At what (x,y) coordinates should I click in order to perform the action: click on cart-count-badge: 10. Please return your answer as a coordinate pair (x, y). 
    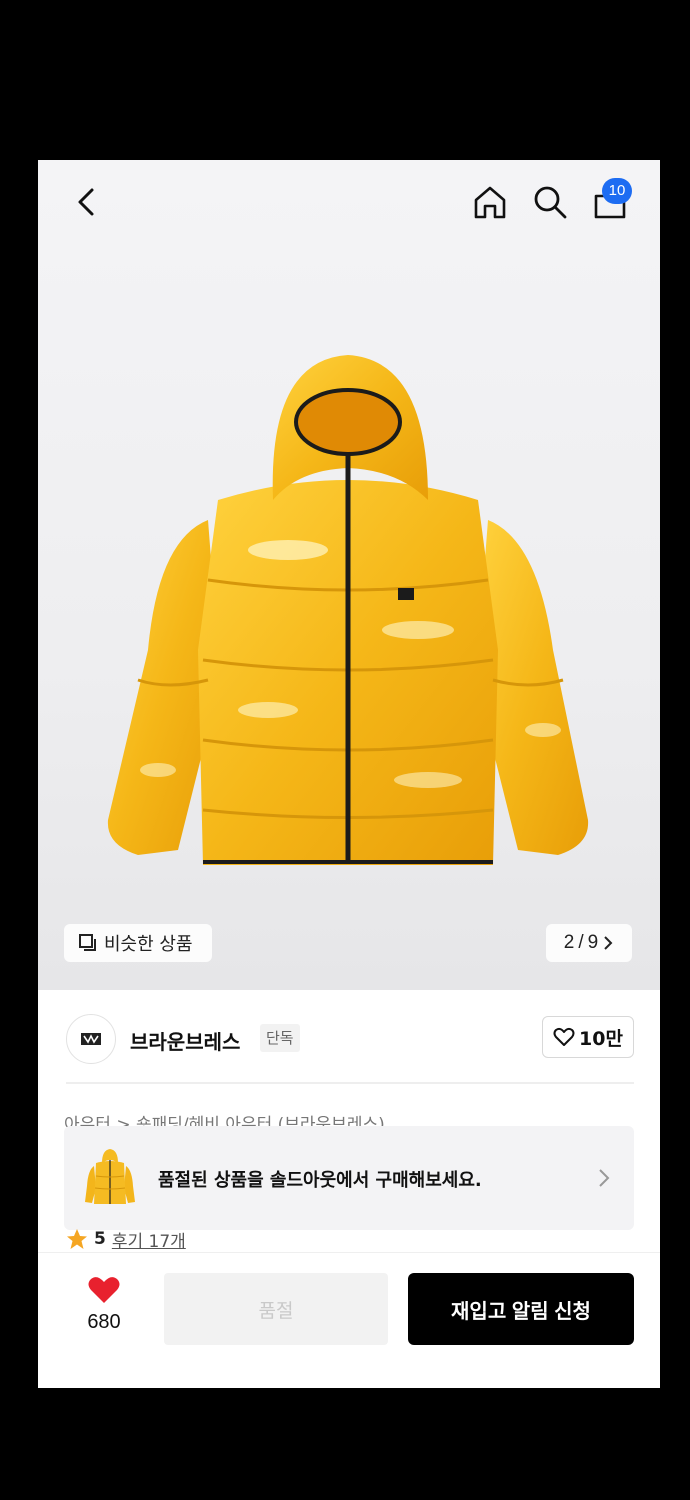
    Looking at the image, I should click on (617, 191).